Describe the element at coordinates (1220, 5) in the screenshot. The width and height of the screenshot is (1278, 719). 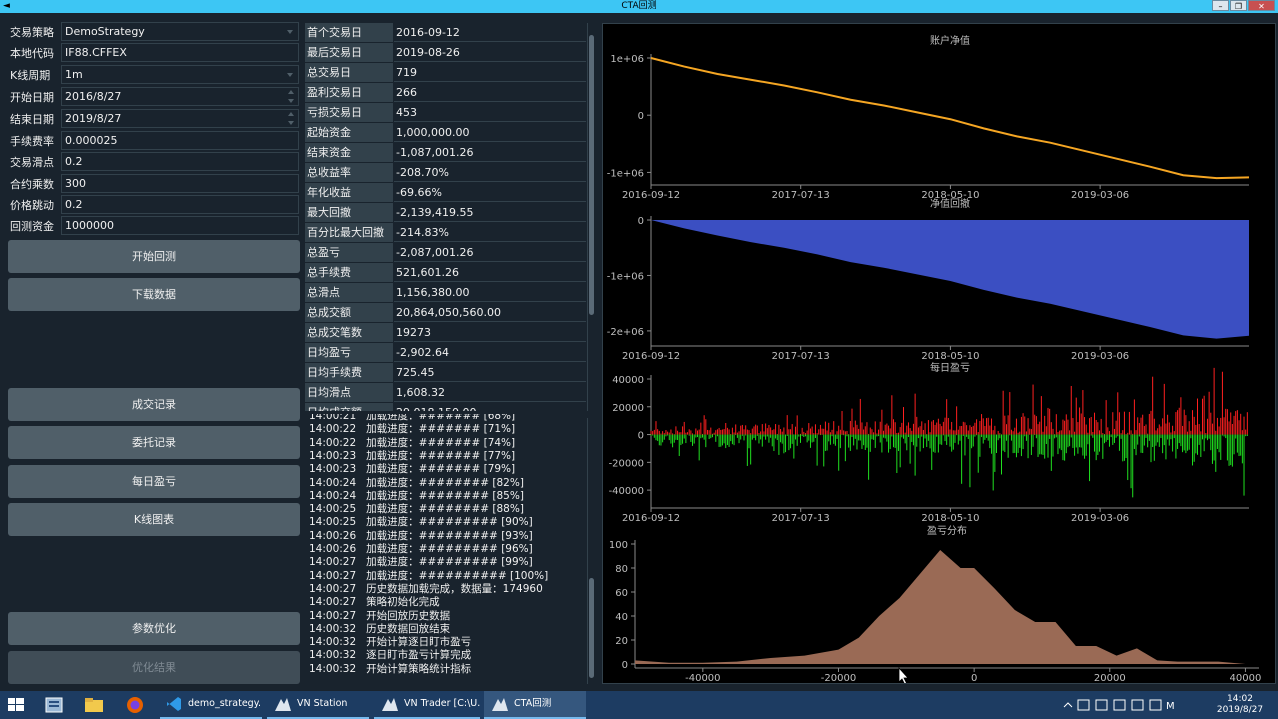
I see `minimize-button: –` at that location.